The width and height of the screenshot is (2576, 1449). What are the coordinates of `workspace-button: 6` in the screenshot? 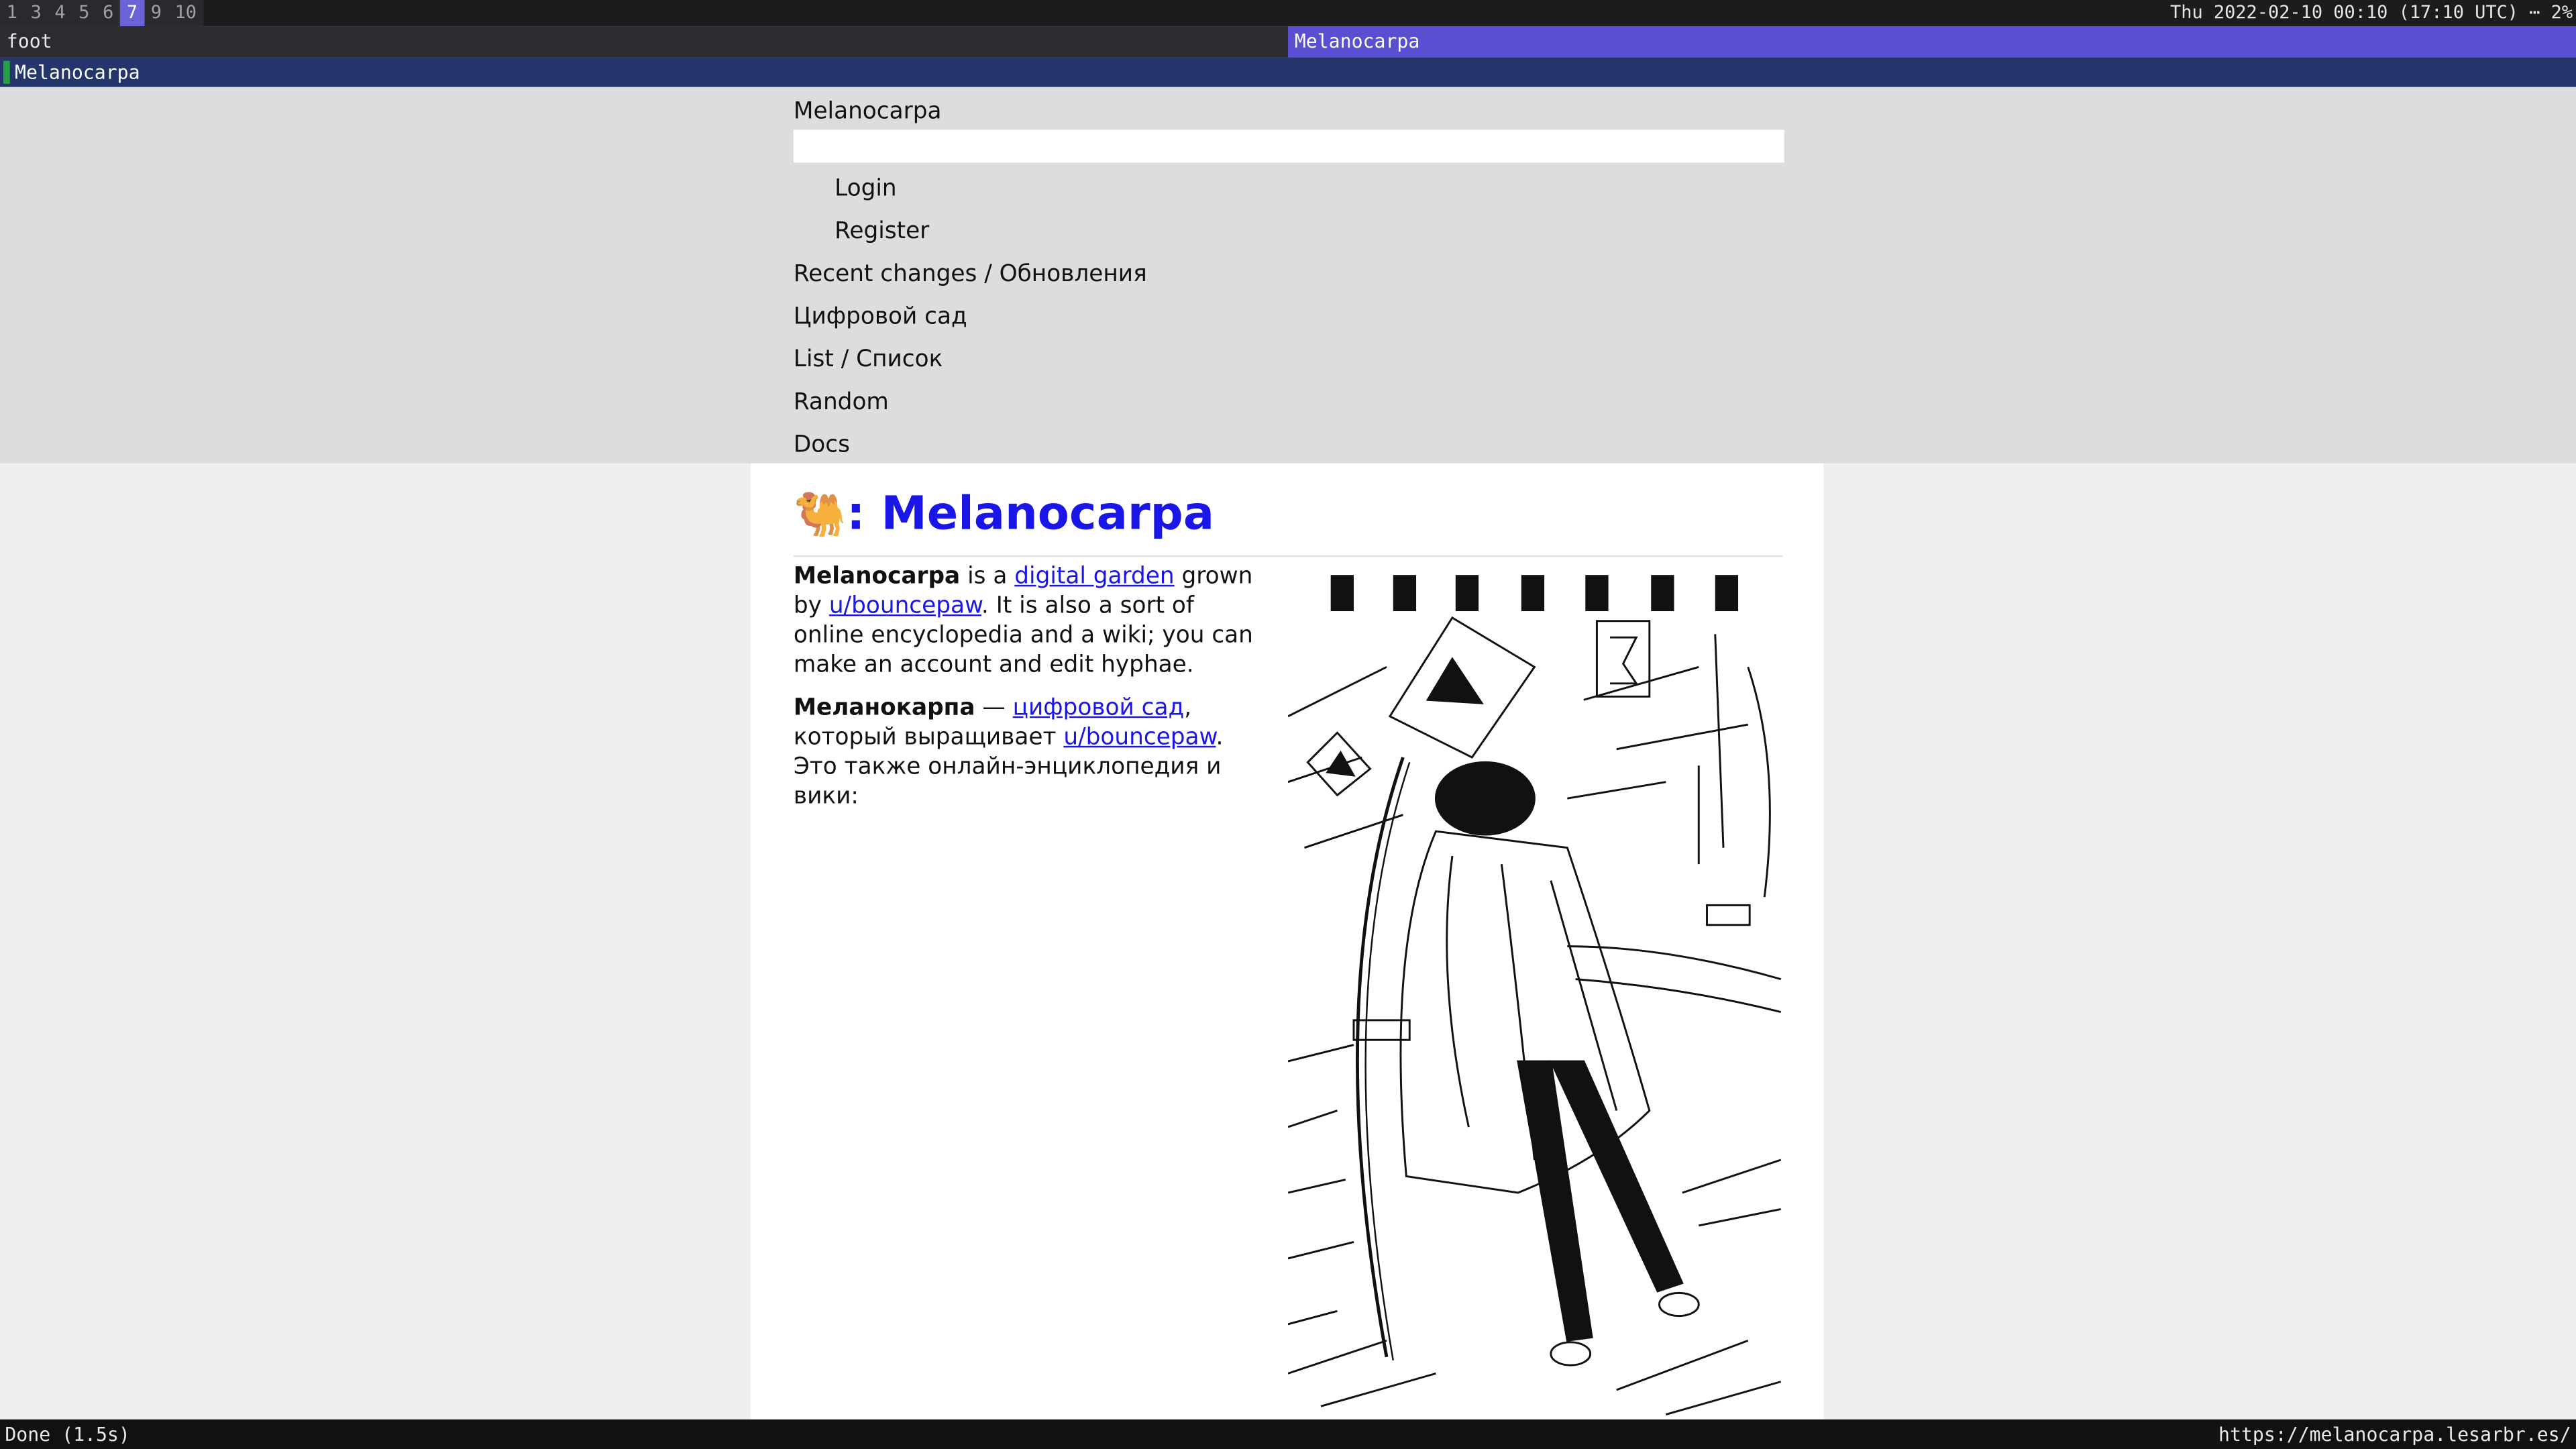 It's located at (108, 13).